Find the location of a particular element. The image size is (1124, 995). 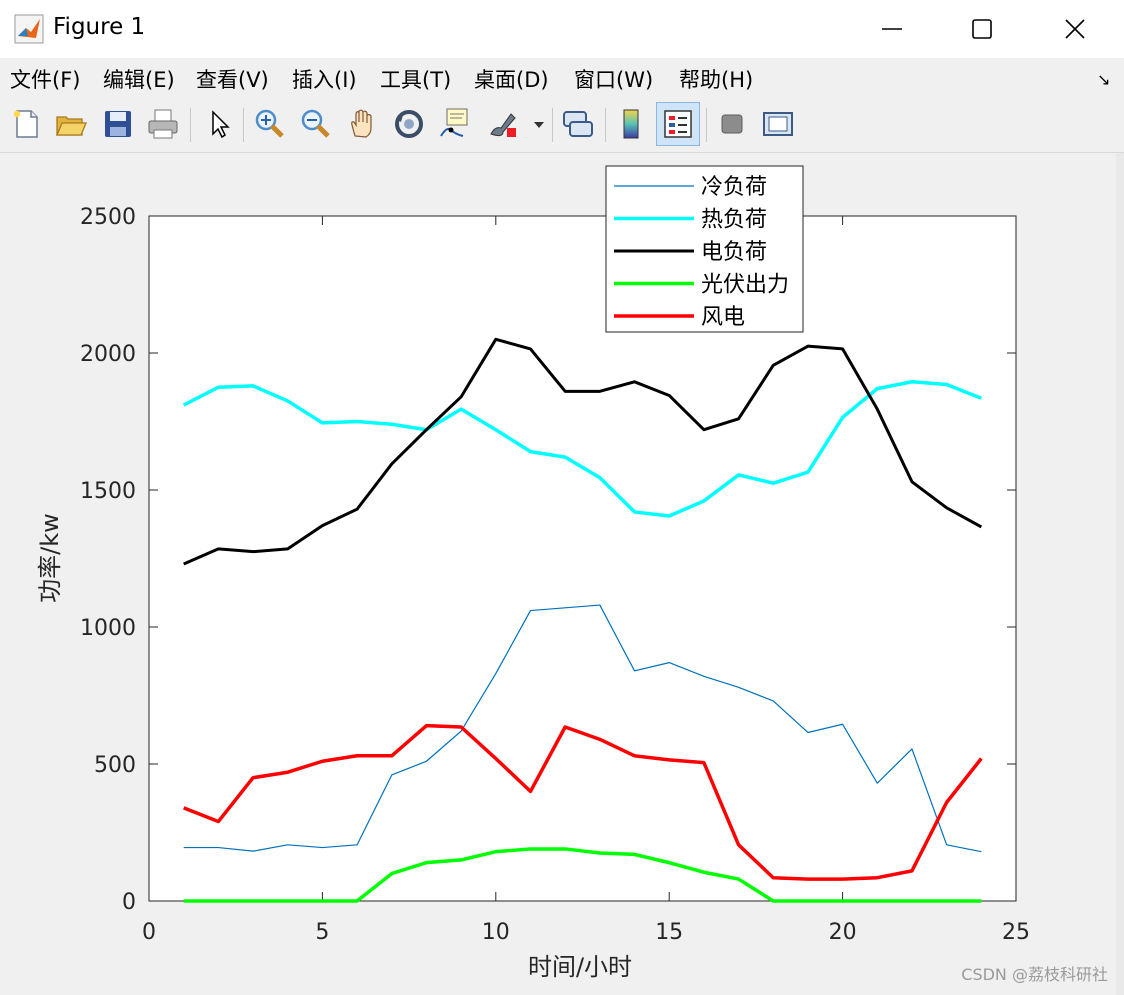

x-tick-label: 15 is located at coordinates (669, 932).